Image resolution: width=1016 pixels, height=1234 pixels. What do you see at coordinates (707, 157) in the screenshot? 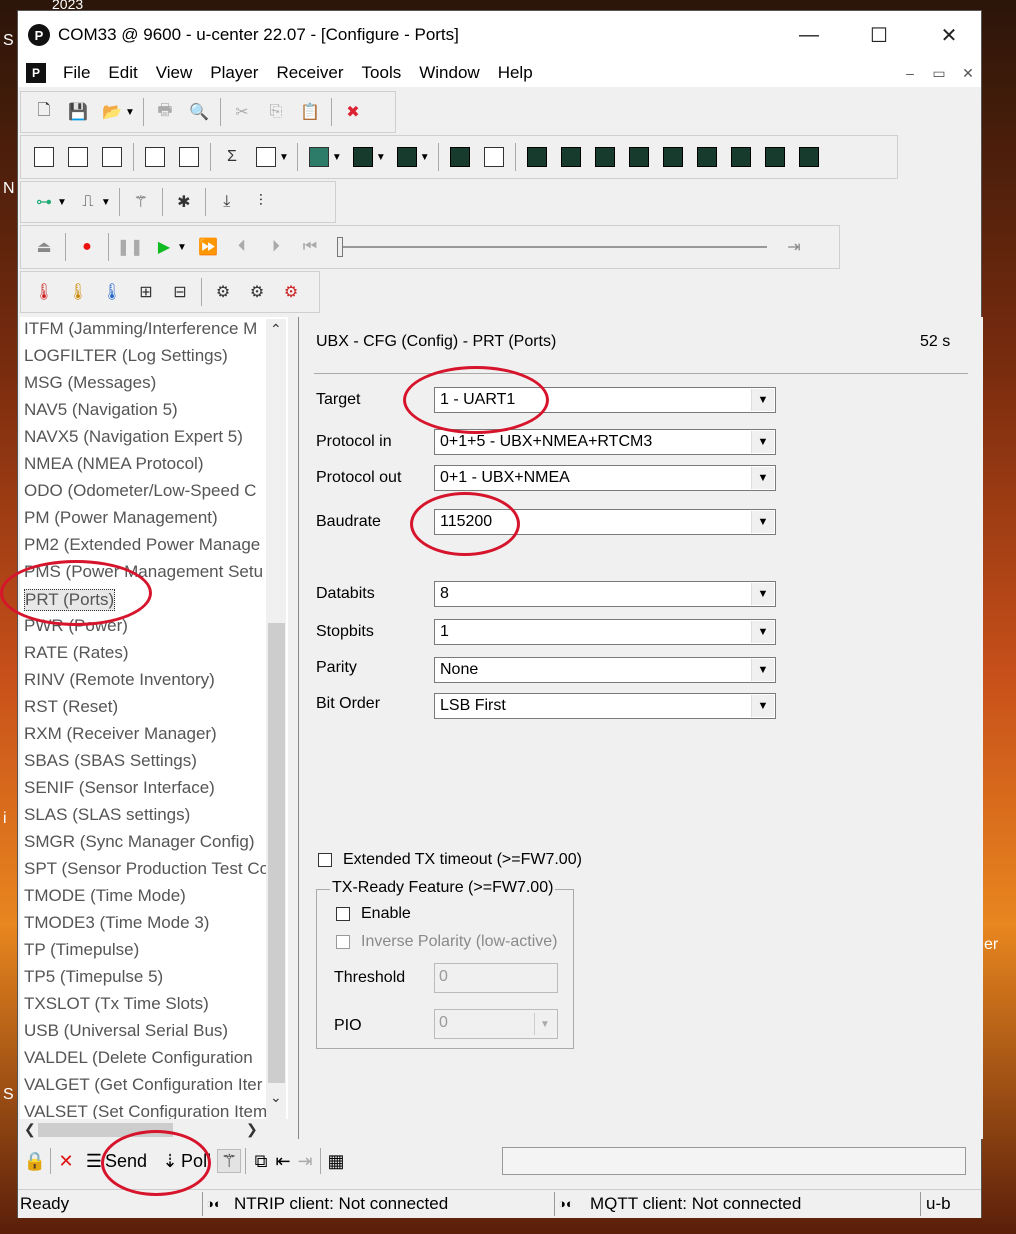
I see `star-view-icon` at bounding box center [707, 157].